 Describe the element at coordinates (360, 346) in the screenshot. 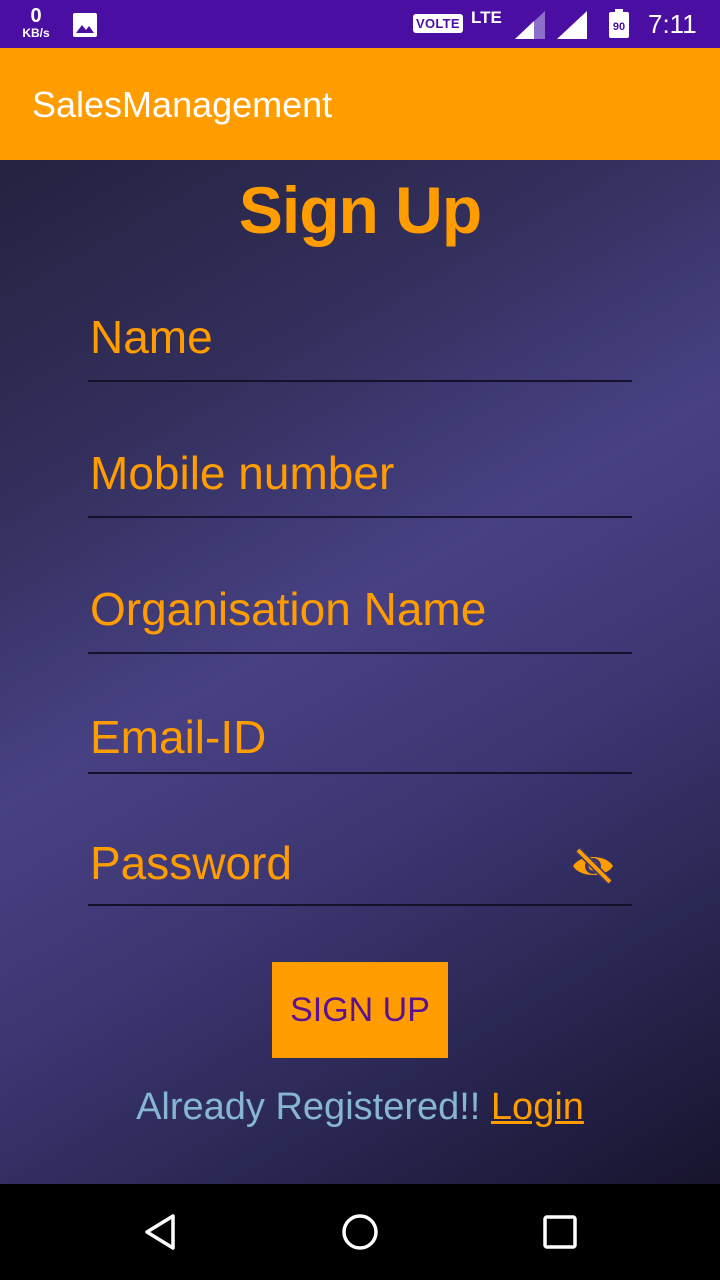

I see `name-field: Name` at that location.